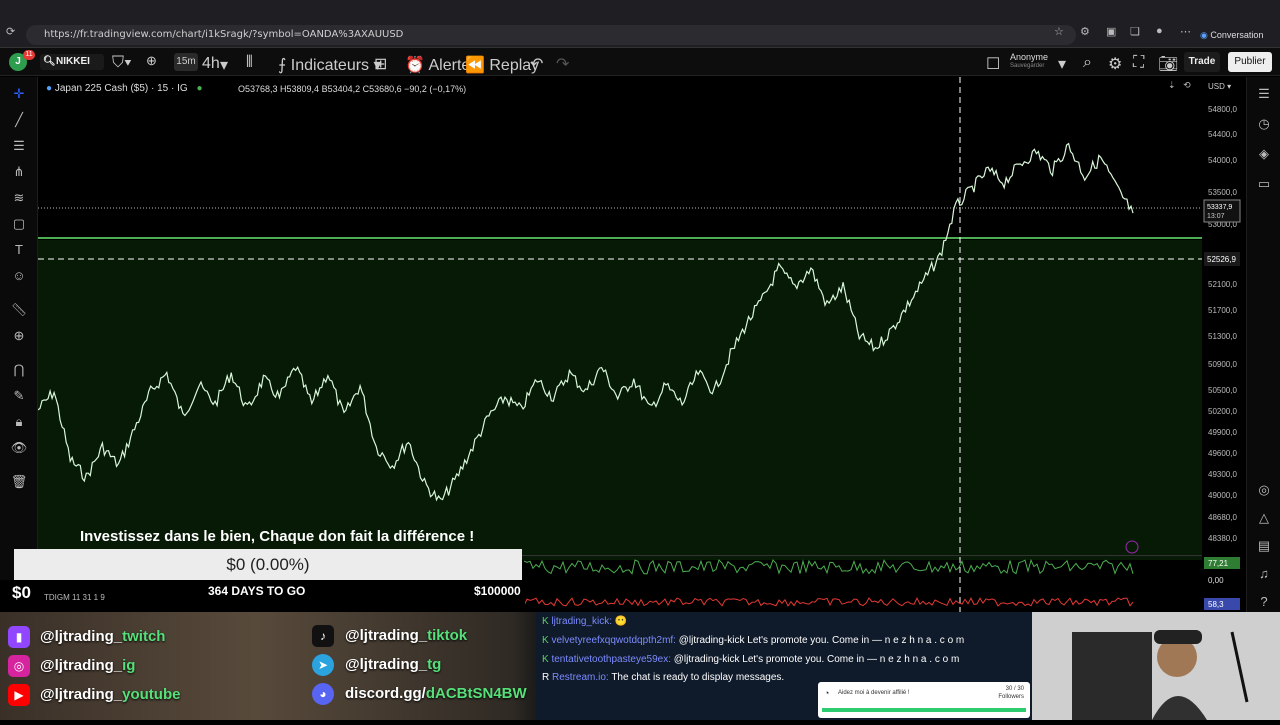 The height and width of the screenshot is (725, 1280). I want to click on compare-icon: ⛉▾, so click(122, 63).